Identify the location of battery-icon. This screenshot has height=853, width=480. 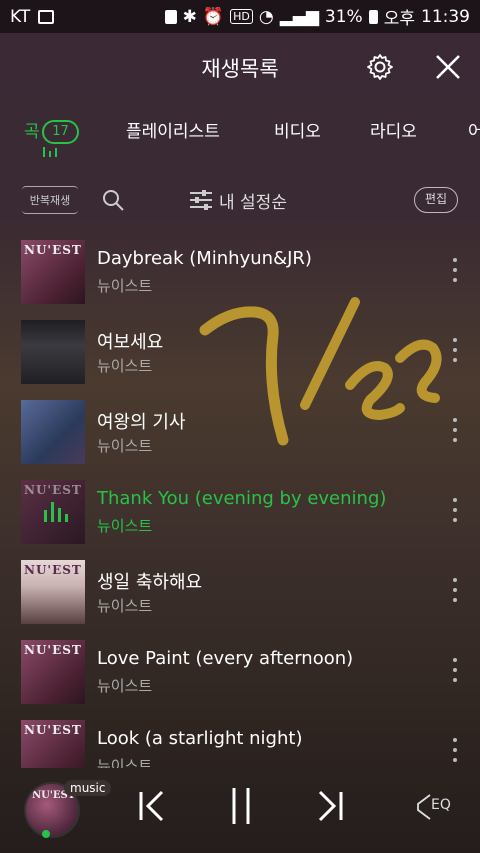
(373, 16).